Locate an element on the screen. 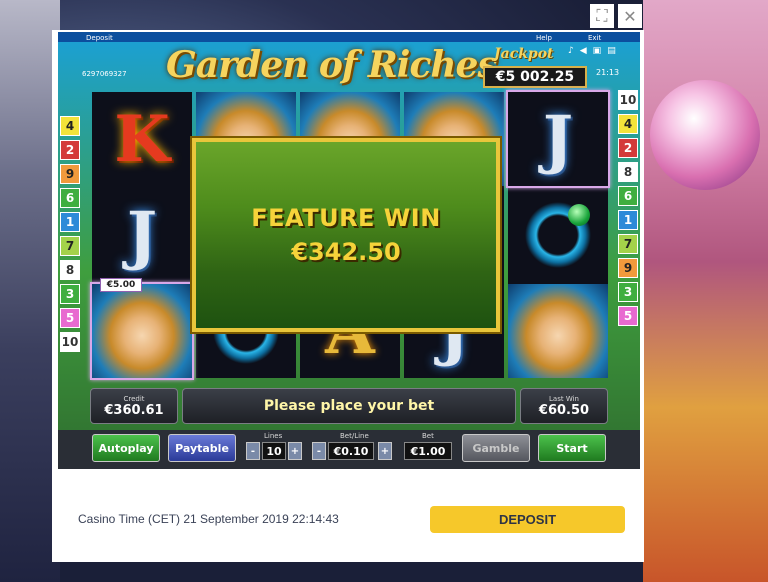 The width and height of the screenshot is (768, 582). bet-line-increase-button: + is located at coordinates (385, 451).